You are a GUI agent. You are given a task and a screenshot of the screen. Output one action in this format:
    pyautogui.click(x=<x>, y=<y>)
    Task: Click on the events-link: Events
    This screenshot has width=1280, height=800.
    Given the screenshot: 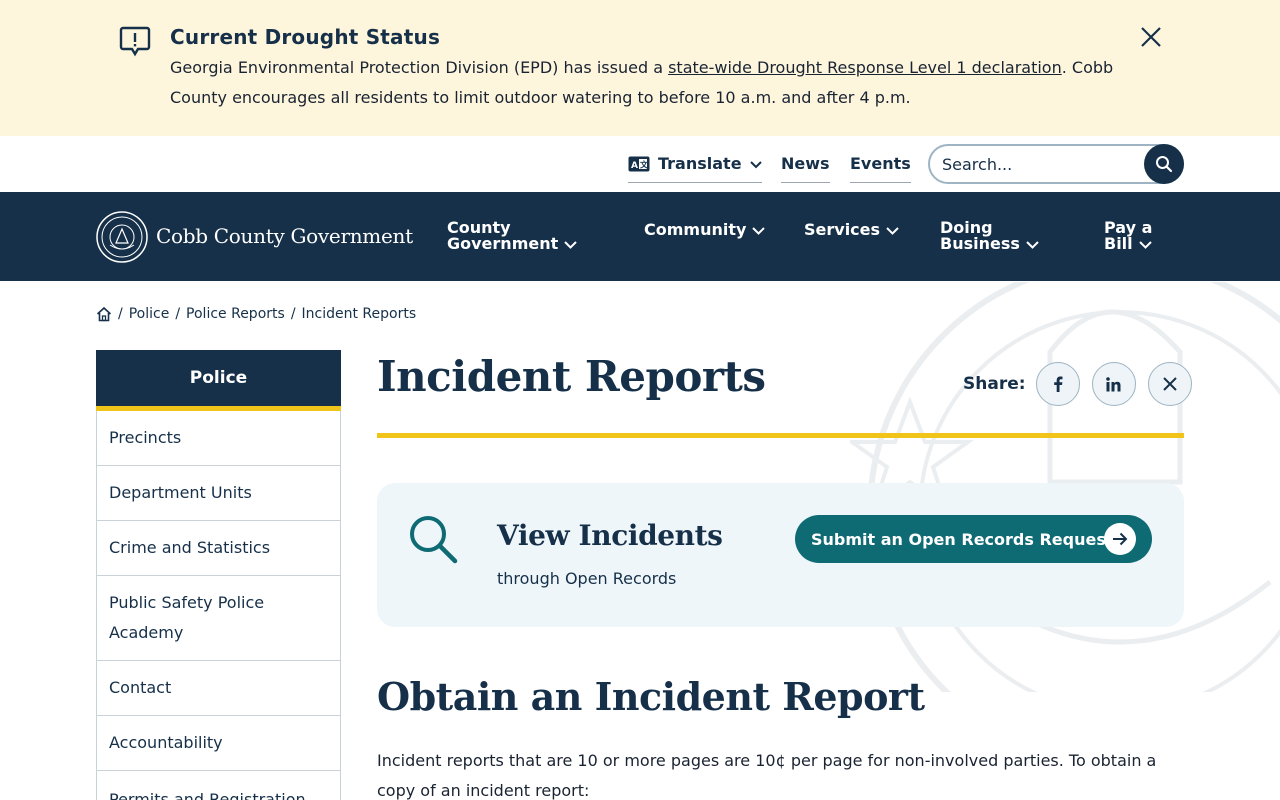 What is the action you would take?
    pyautogui.click(x=880, y=168)
    